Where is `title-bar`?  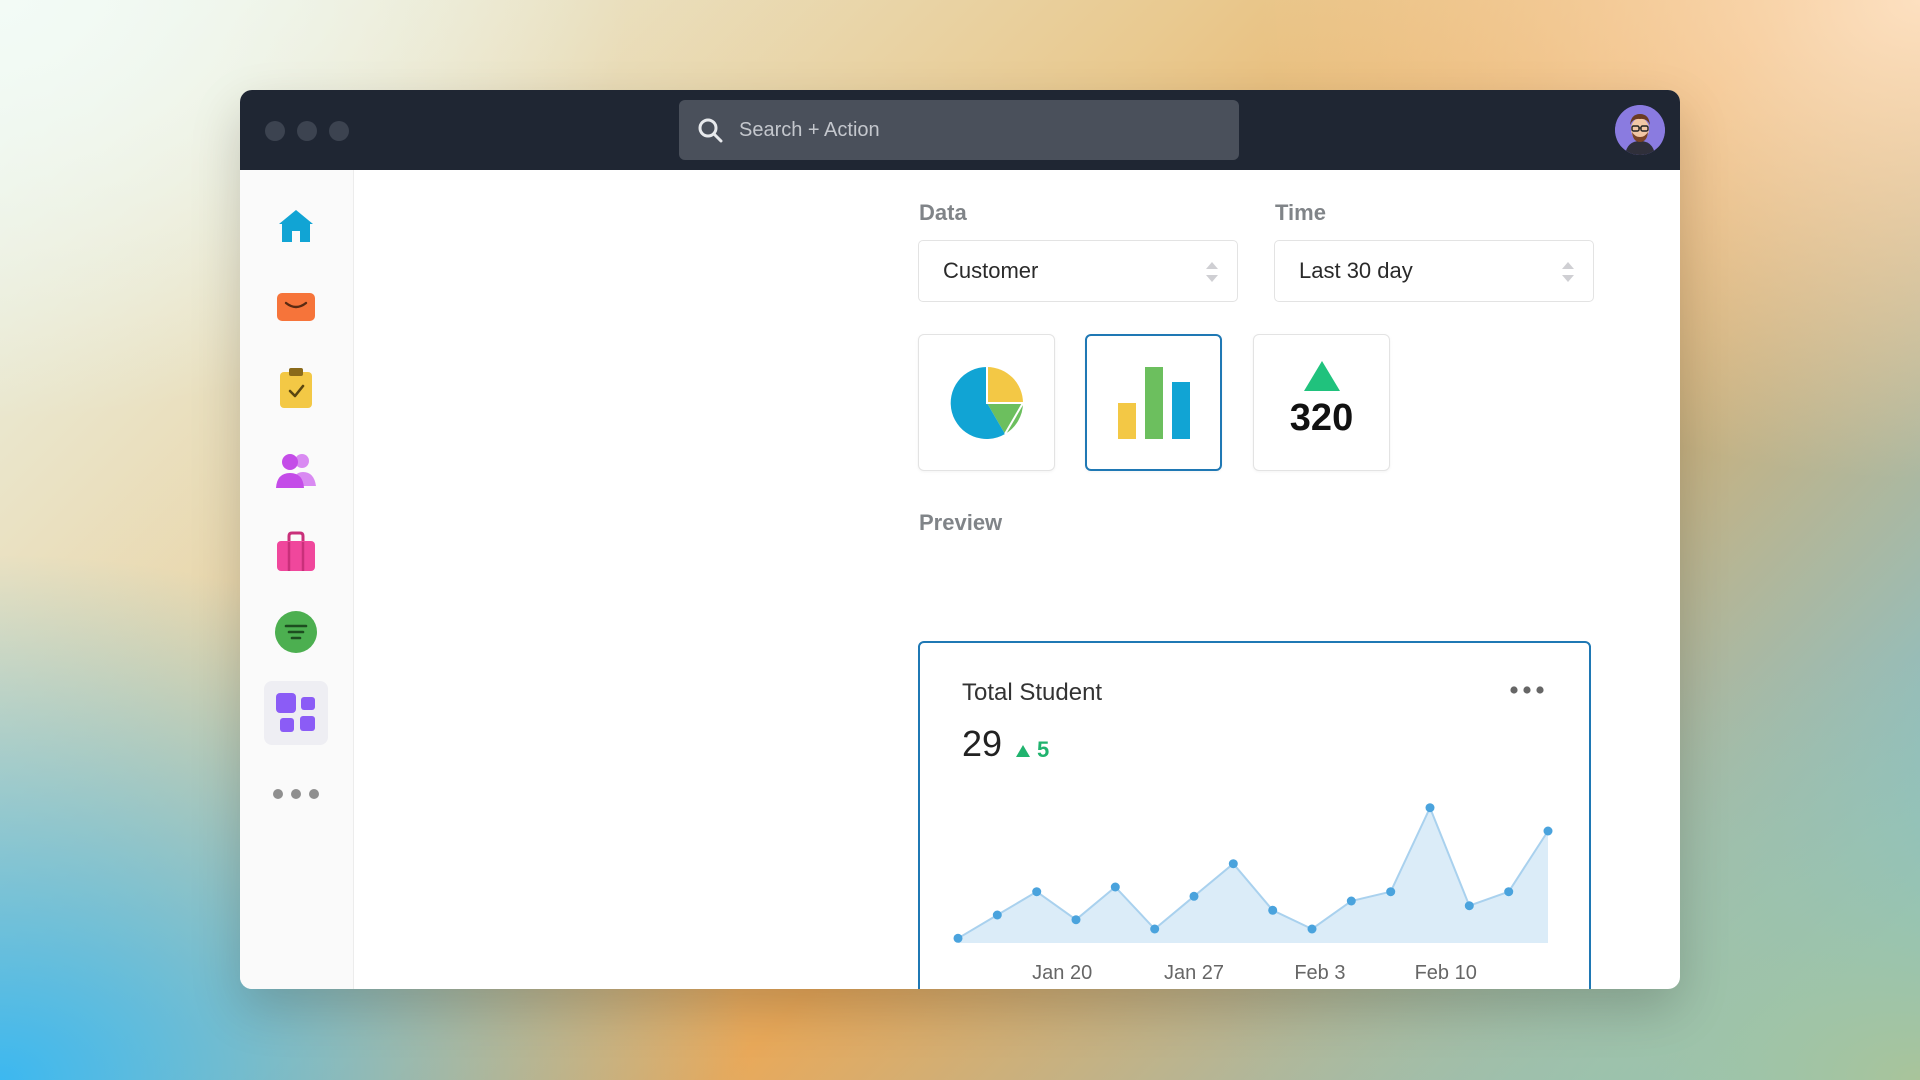 title-bar is located at coordinates (960, 130).